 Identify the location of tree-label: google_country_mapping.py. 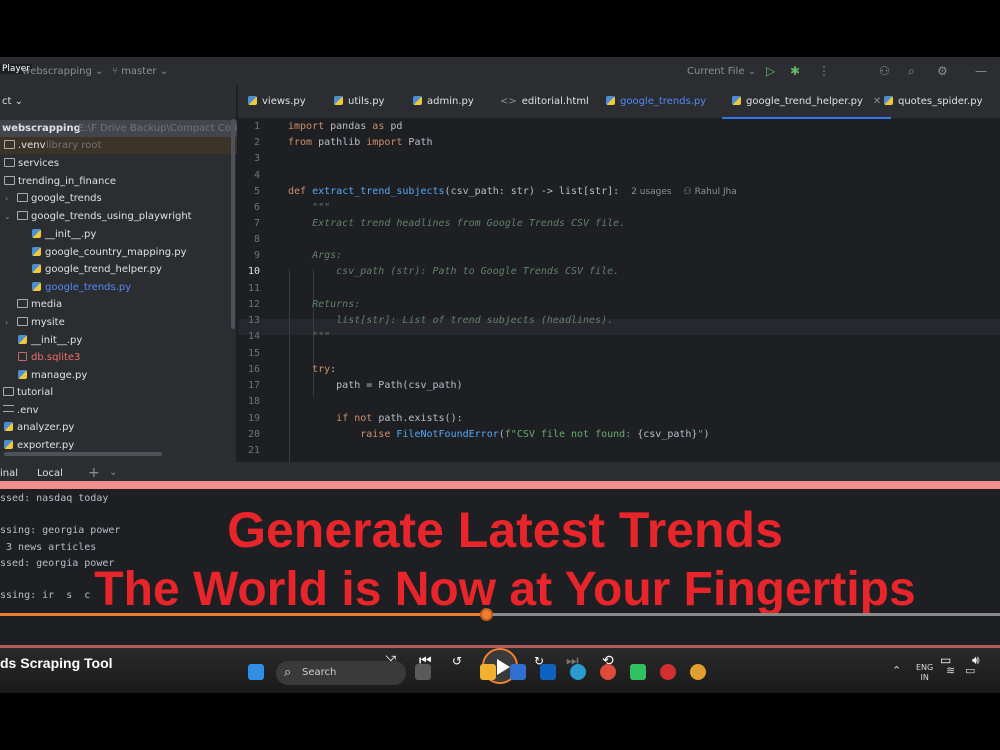
(116, 252).